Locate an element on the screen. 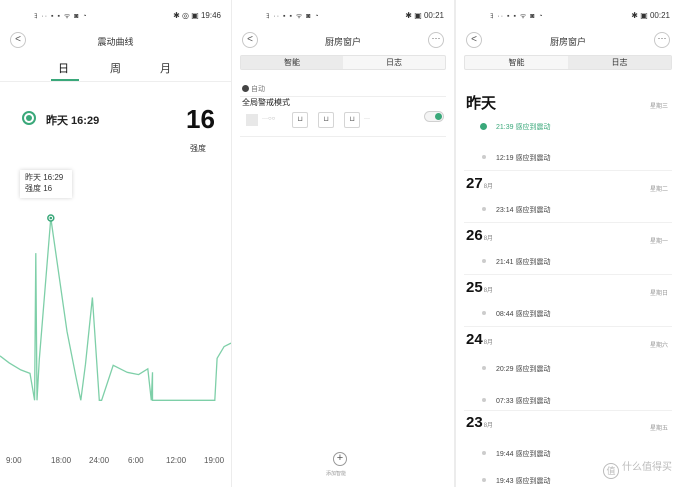 This screenshot has width=680, height=487. series-line is located at coordinates (115, 309).